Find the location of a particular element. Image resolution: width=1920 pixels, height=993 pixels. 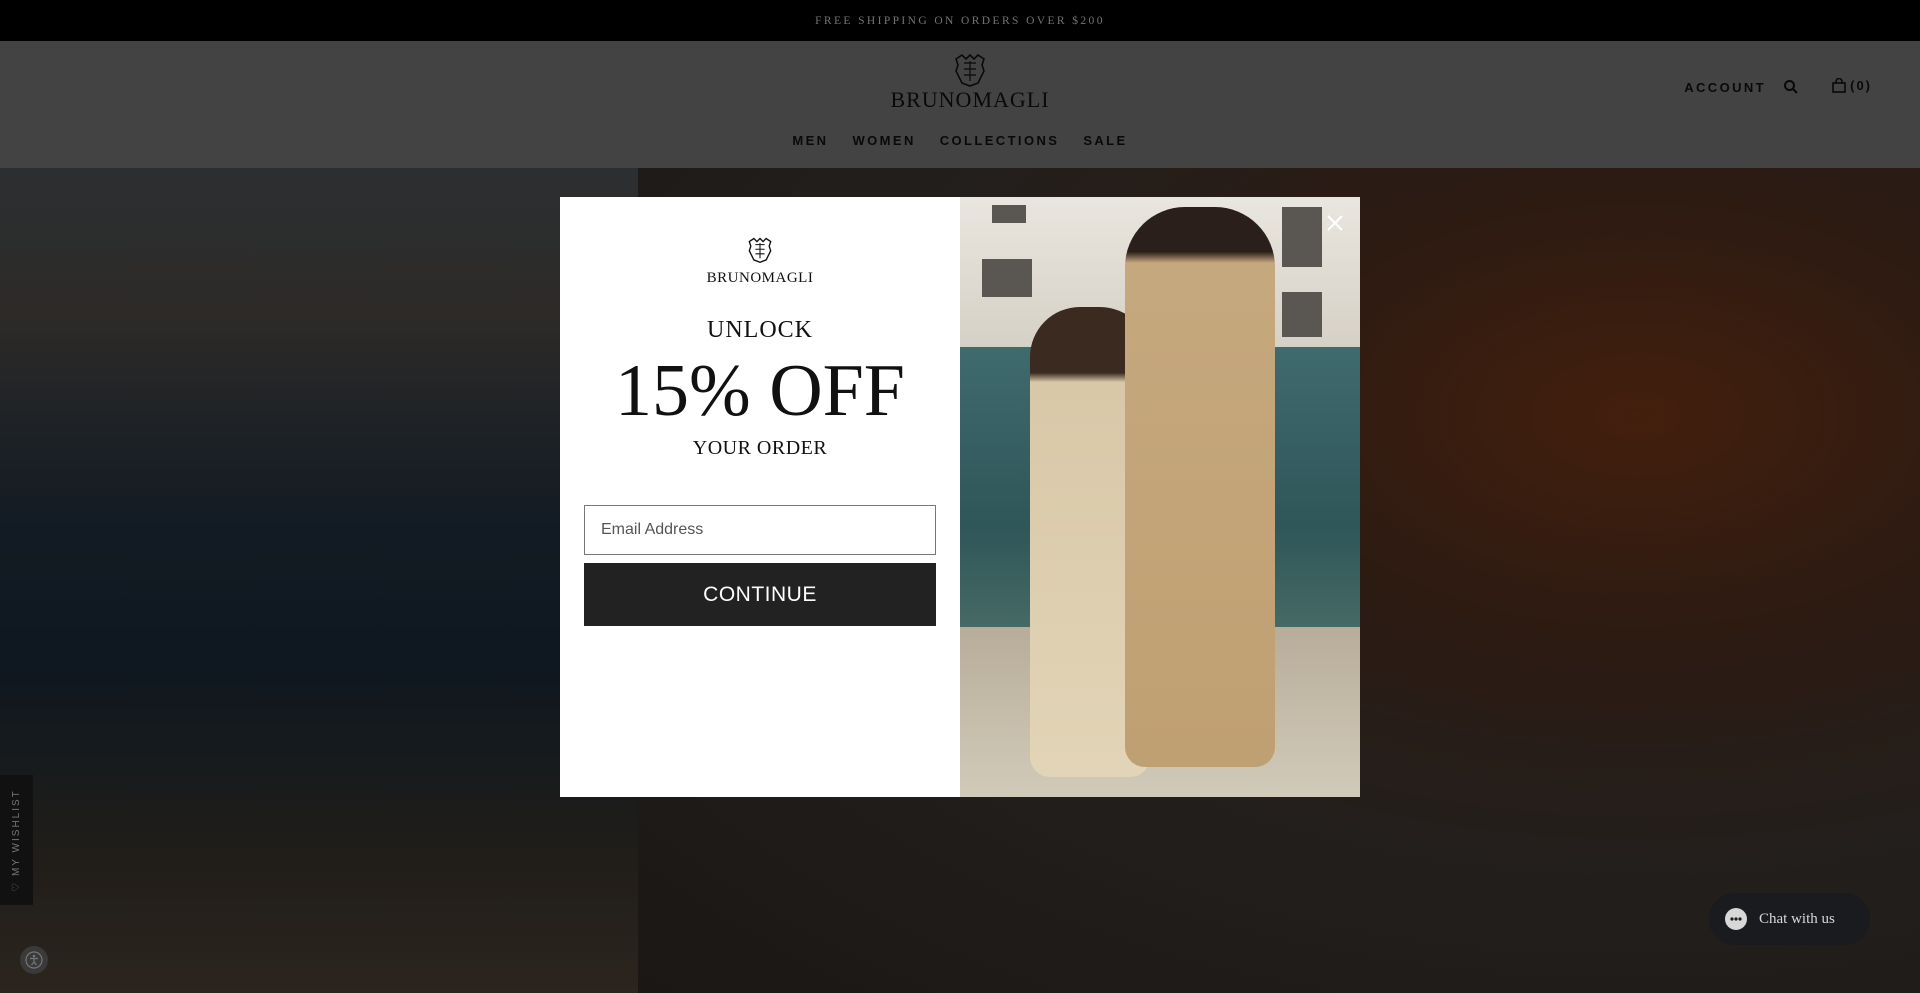

wishlist-label: ♡ MY WISHLIST is located at coordinates (16, 840).